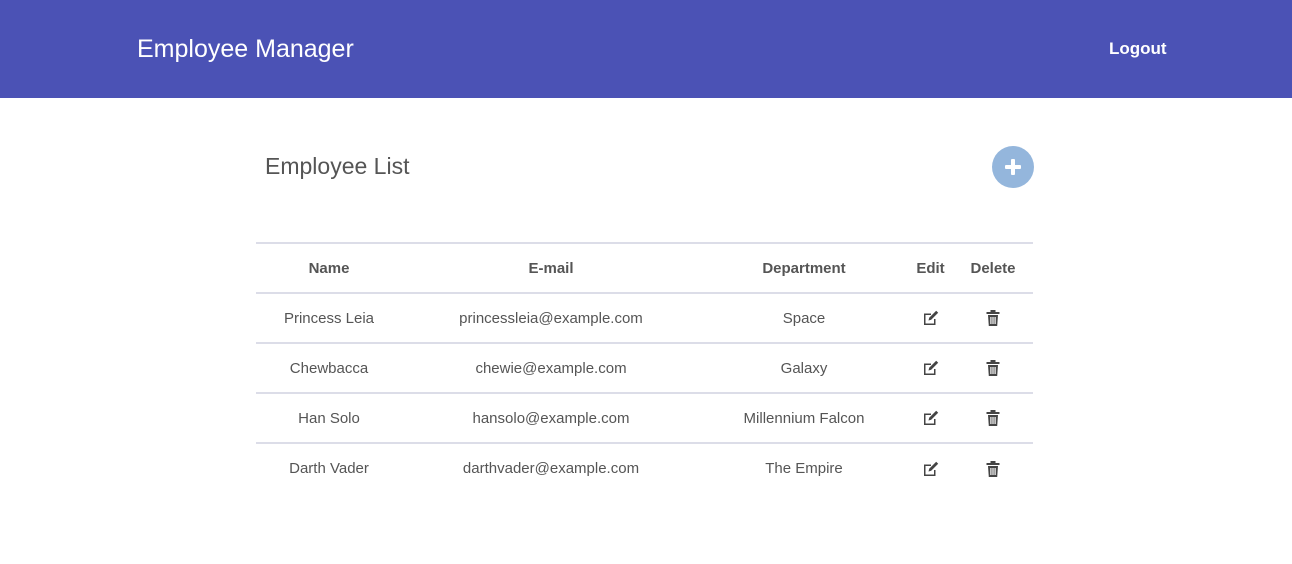 The image size is (1292, 564). Describe the element at coordinates (551, 318) in the screenshot. I see `employee-email: princessleia@example.com` at that location.